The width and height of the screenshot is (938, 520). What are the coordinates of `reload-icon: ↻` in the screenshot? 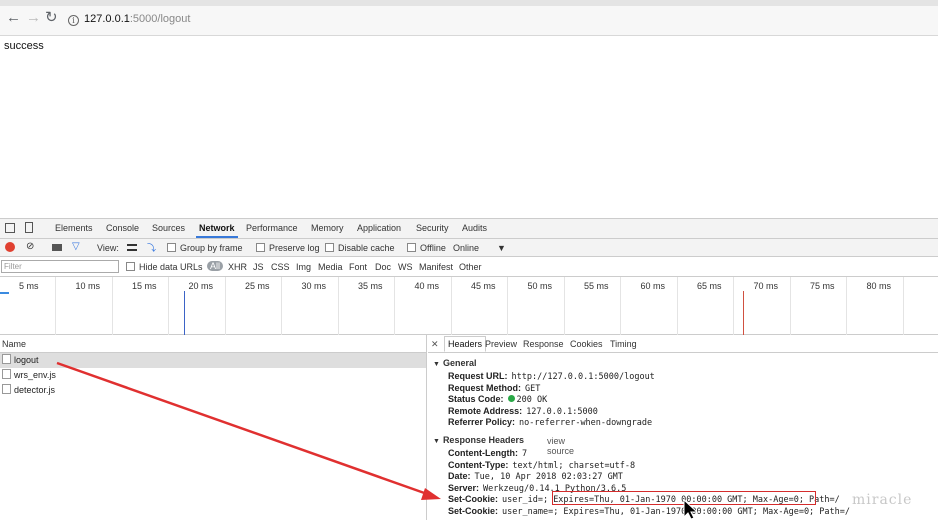 It's located at (51, 18).